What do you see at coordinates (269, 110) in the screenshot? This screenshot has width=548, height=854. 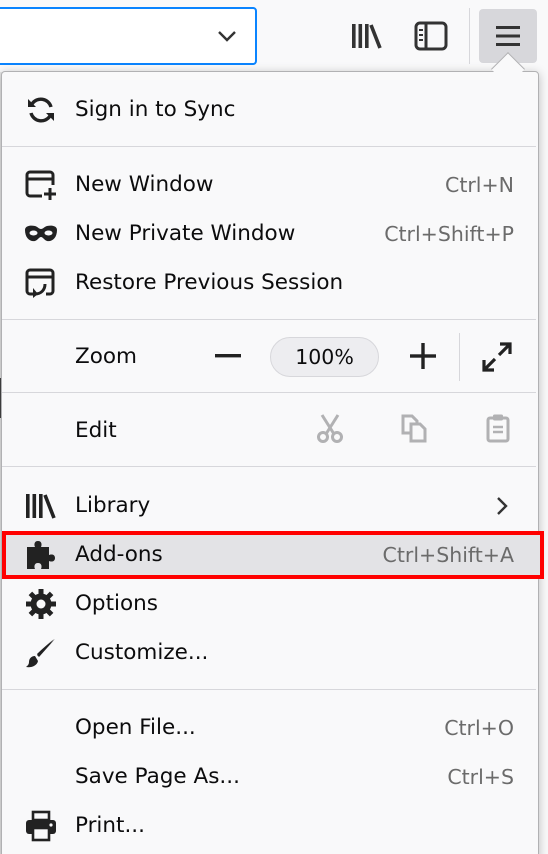 I see `menu-item-sign-in-sync: Sign in to Sync` at bounding box center [269, 110].